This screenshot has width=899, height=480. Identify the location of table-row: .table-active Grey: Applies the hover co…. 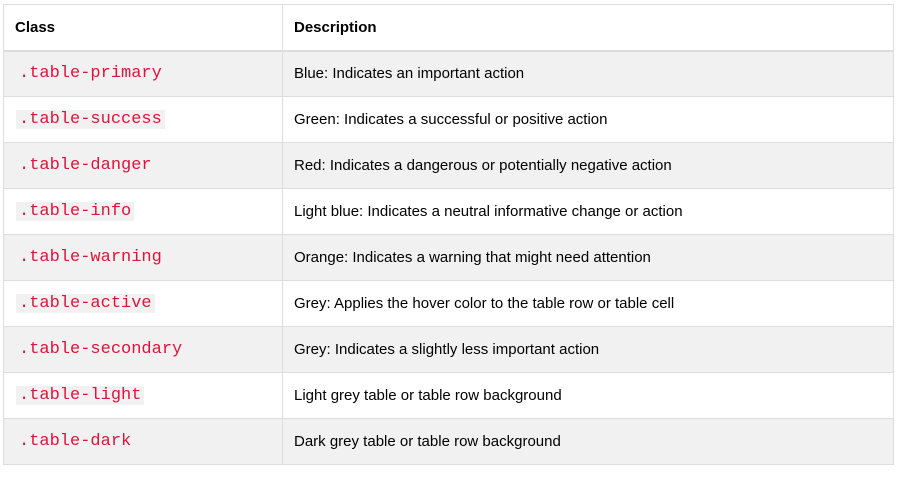
(448, 303).